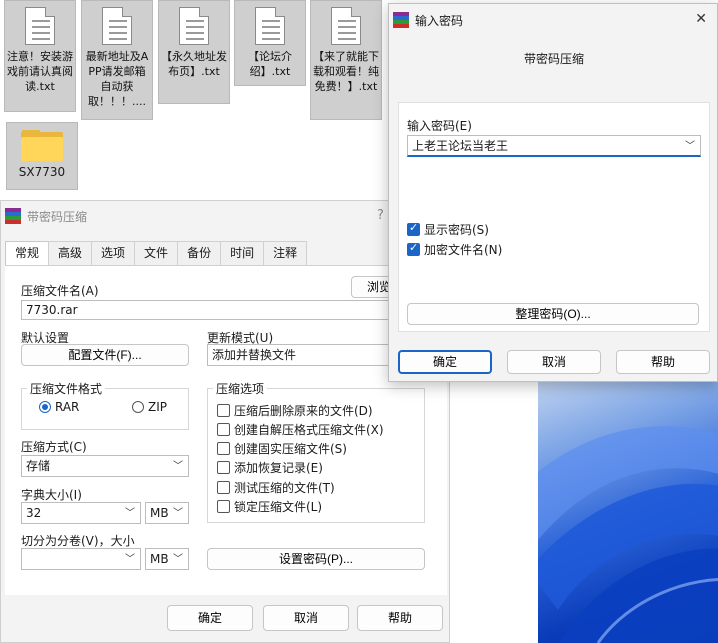  I want to click on encrypt-names-checkbox: 加密文件名(N), so click(454, 249).